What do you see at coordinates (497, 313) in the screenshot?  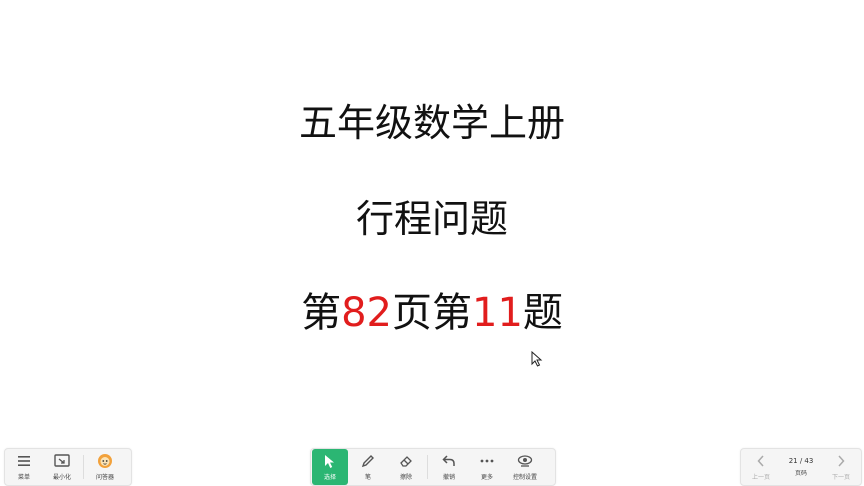 I see `problem-number: 11` at bounding box center [497, 313].